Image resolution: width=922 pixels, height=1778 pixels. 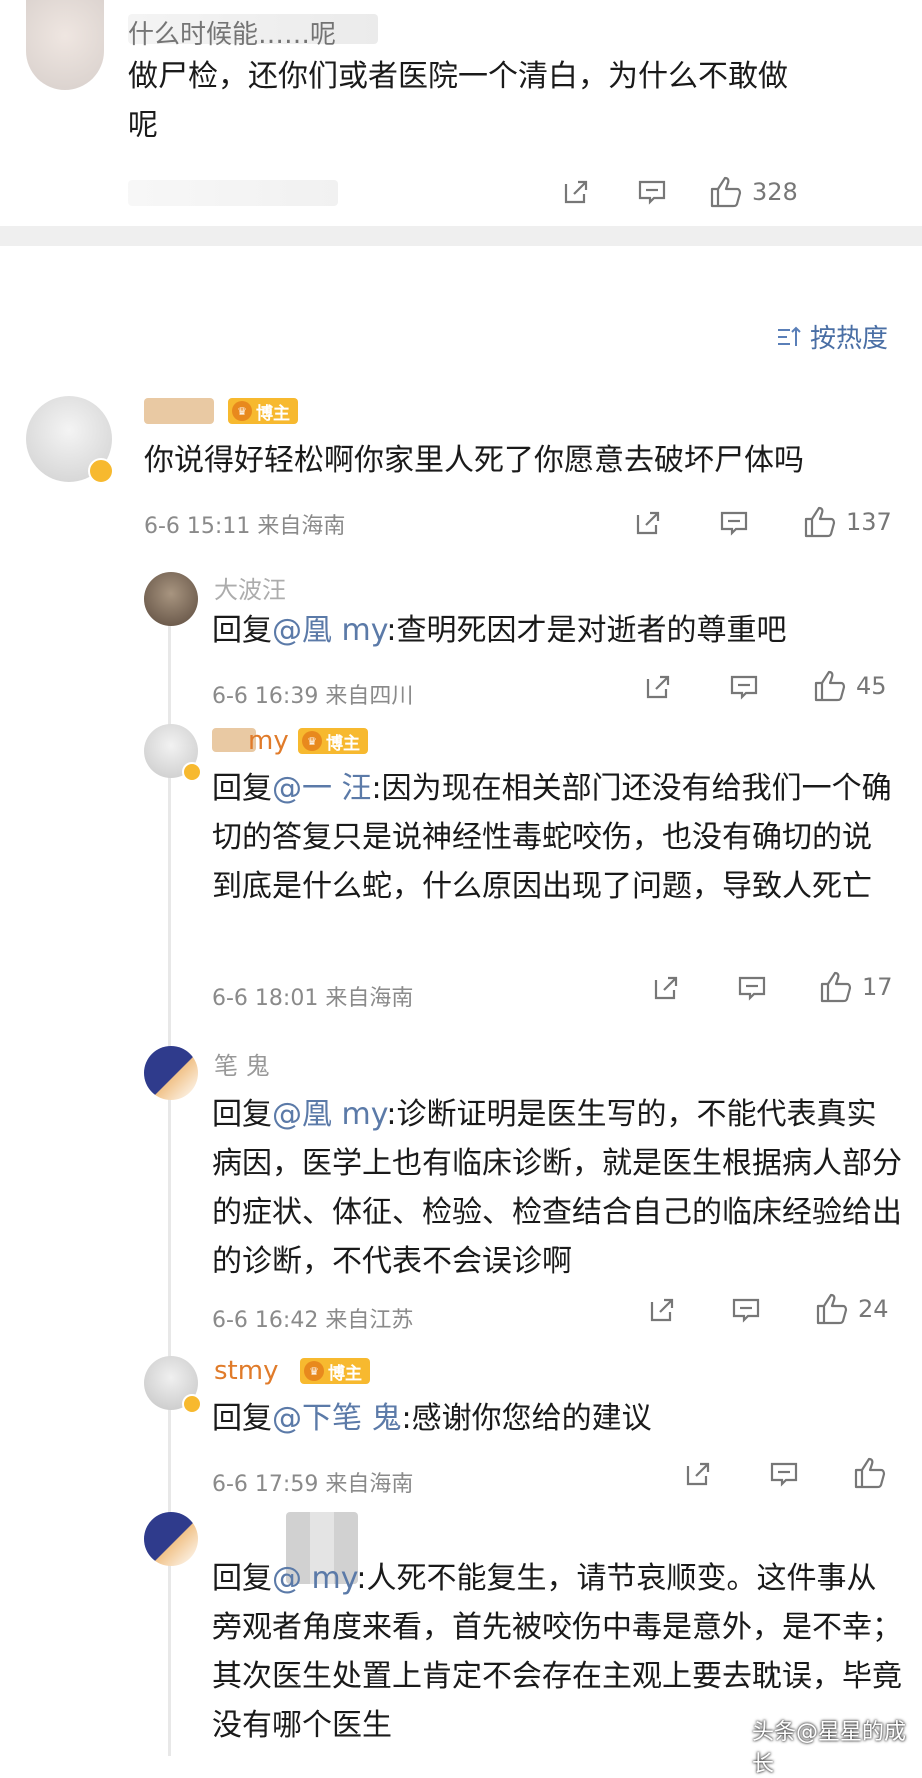 What do you see at coordinates (526, 1418) in the screenshot?
I see `reply-body: :感谢你您给的建议` at bounding box center [526, 1418].